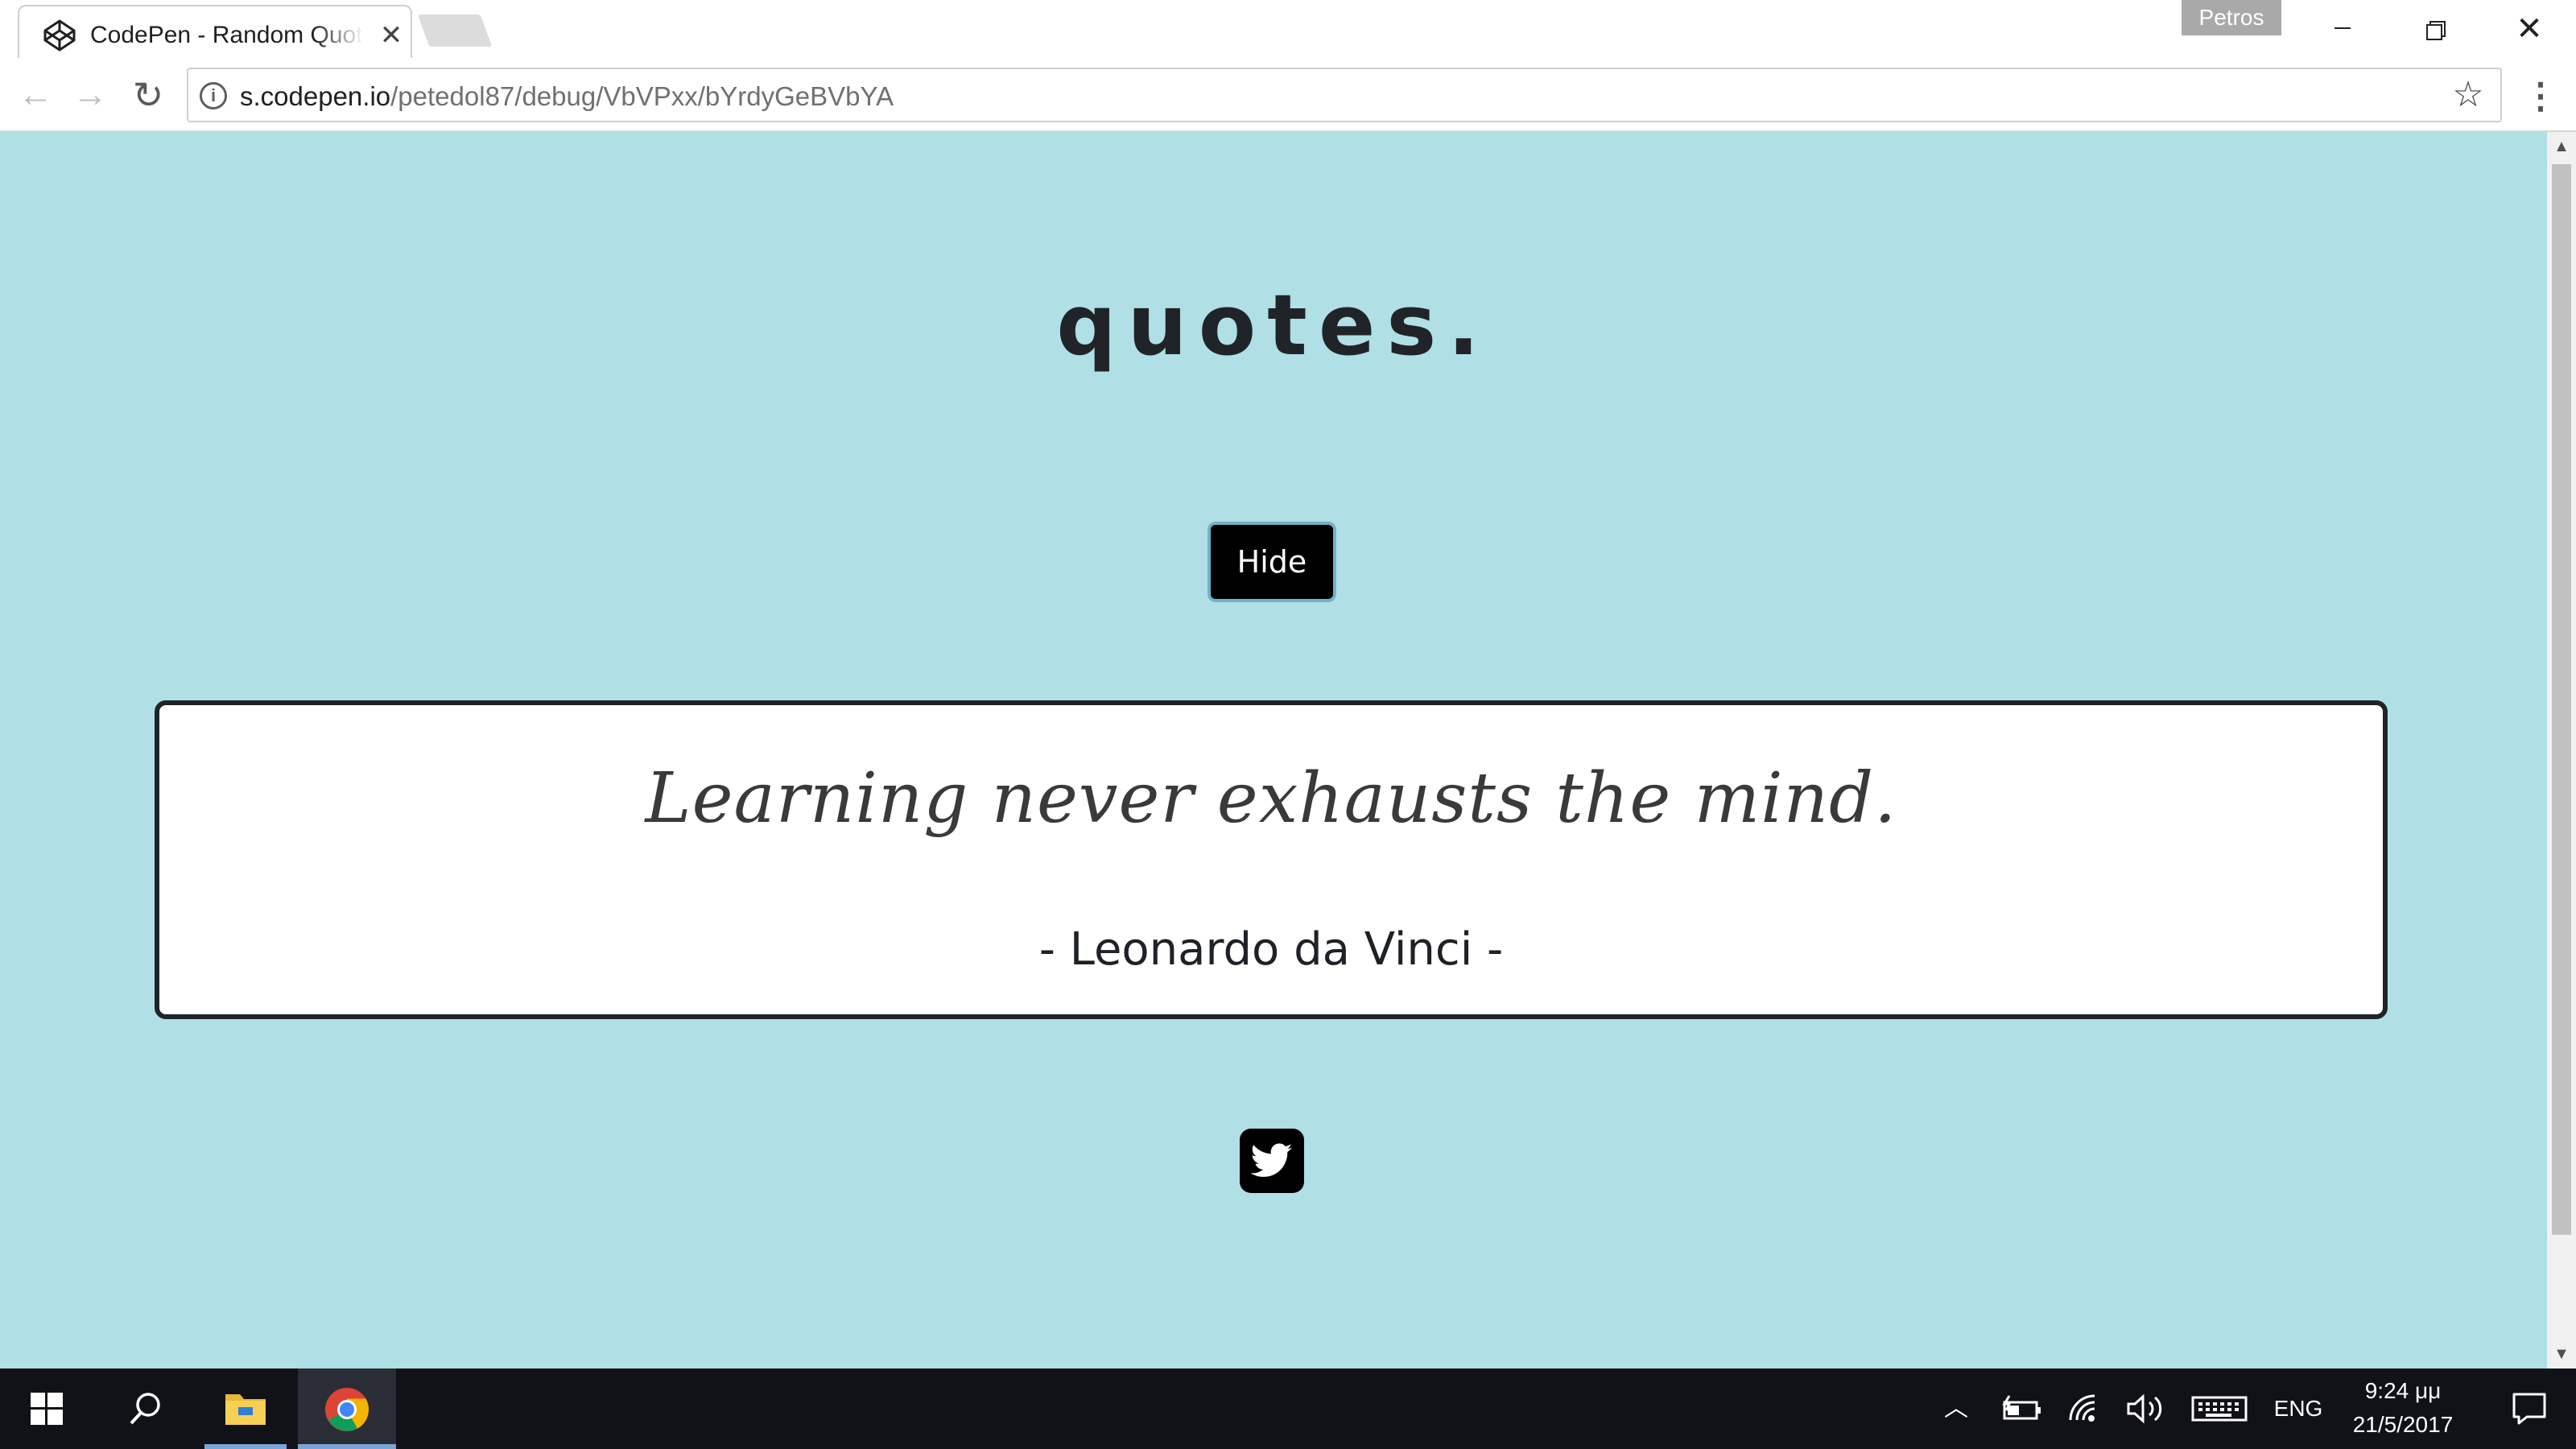 This screenshot has width=2576, height=1449. Describe the element at coordinates (2231, 17) in the screenshot. I see `profile-badge: Petros` at that location.